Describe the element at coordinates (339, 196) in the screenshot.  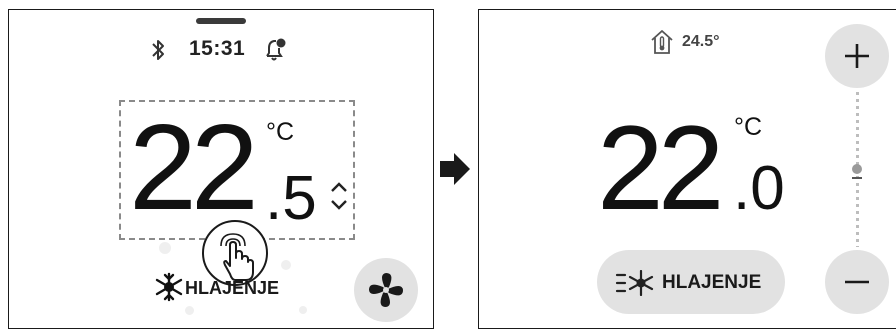
I see `up-down-icon` at that location.